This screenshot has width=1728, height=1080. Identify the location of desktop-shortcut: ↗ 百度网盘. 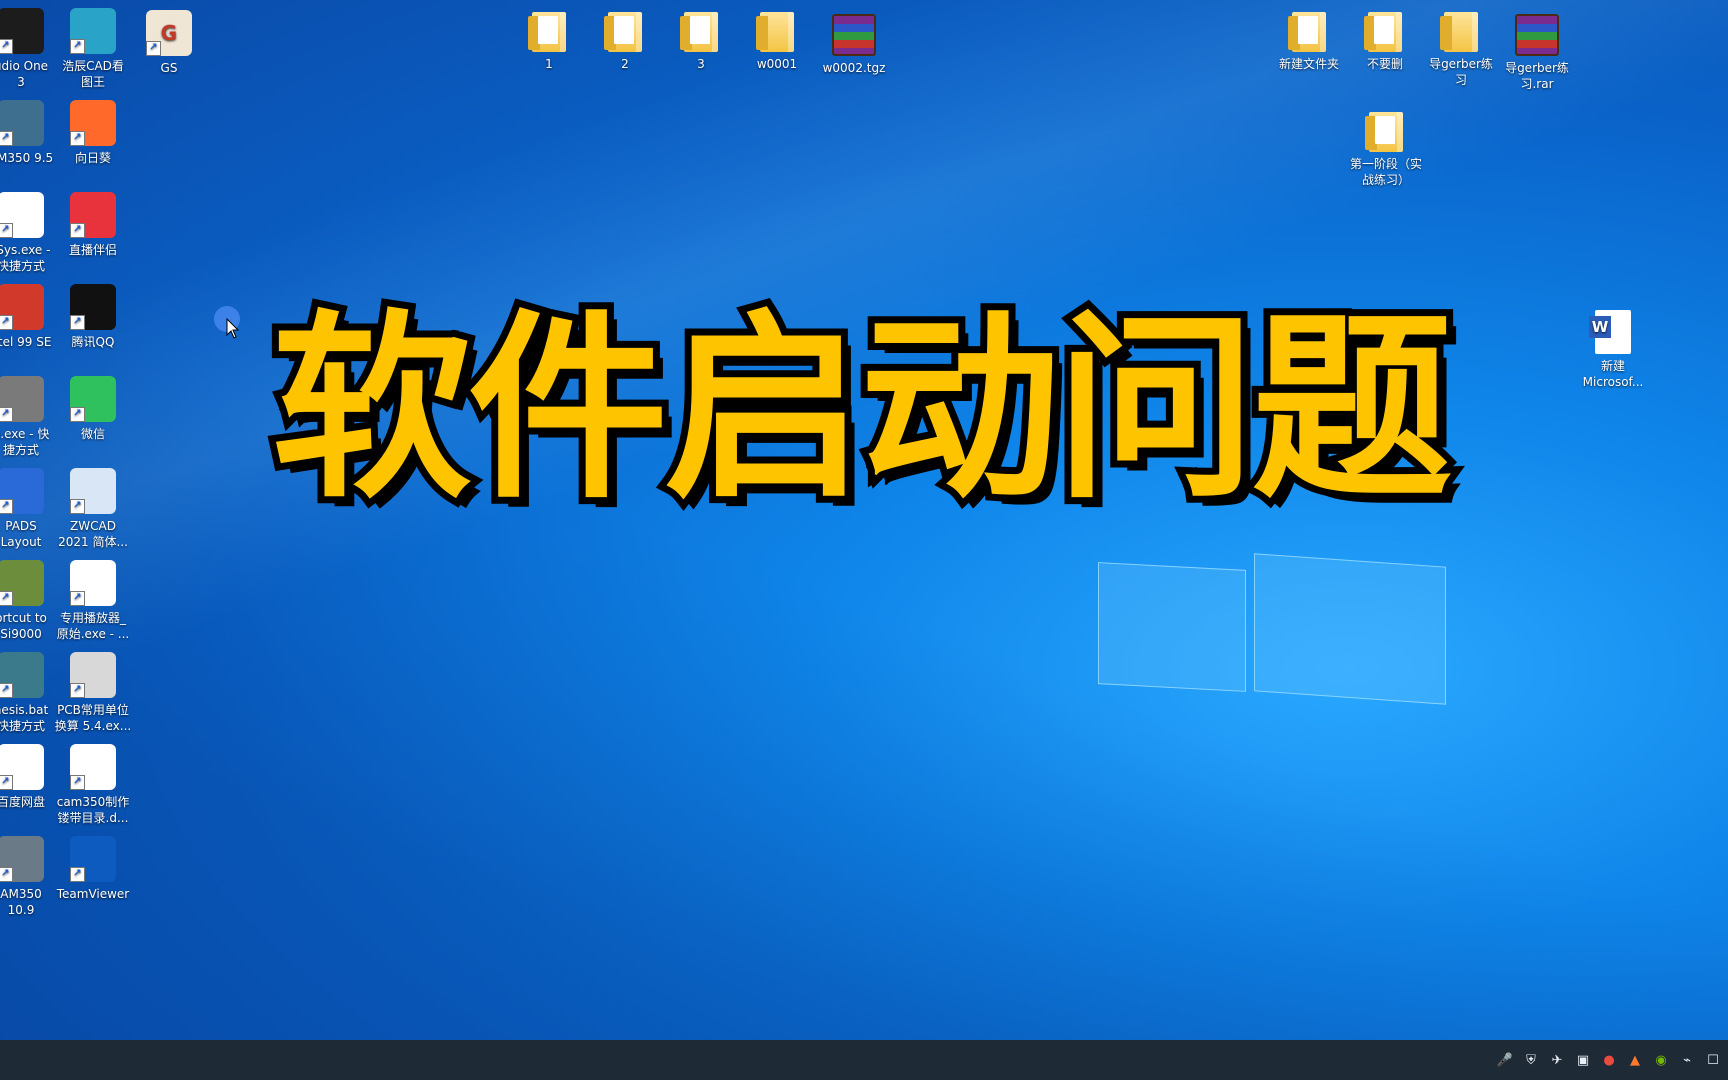
(30, 777).